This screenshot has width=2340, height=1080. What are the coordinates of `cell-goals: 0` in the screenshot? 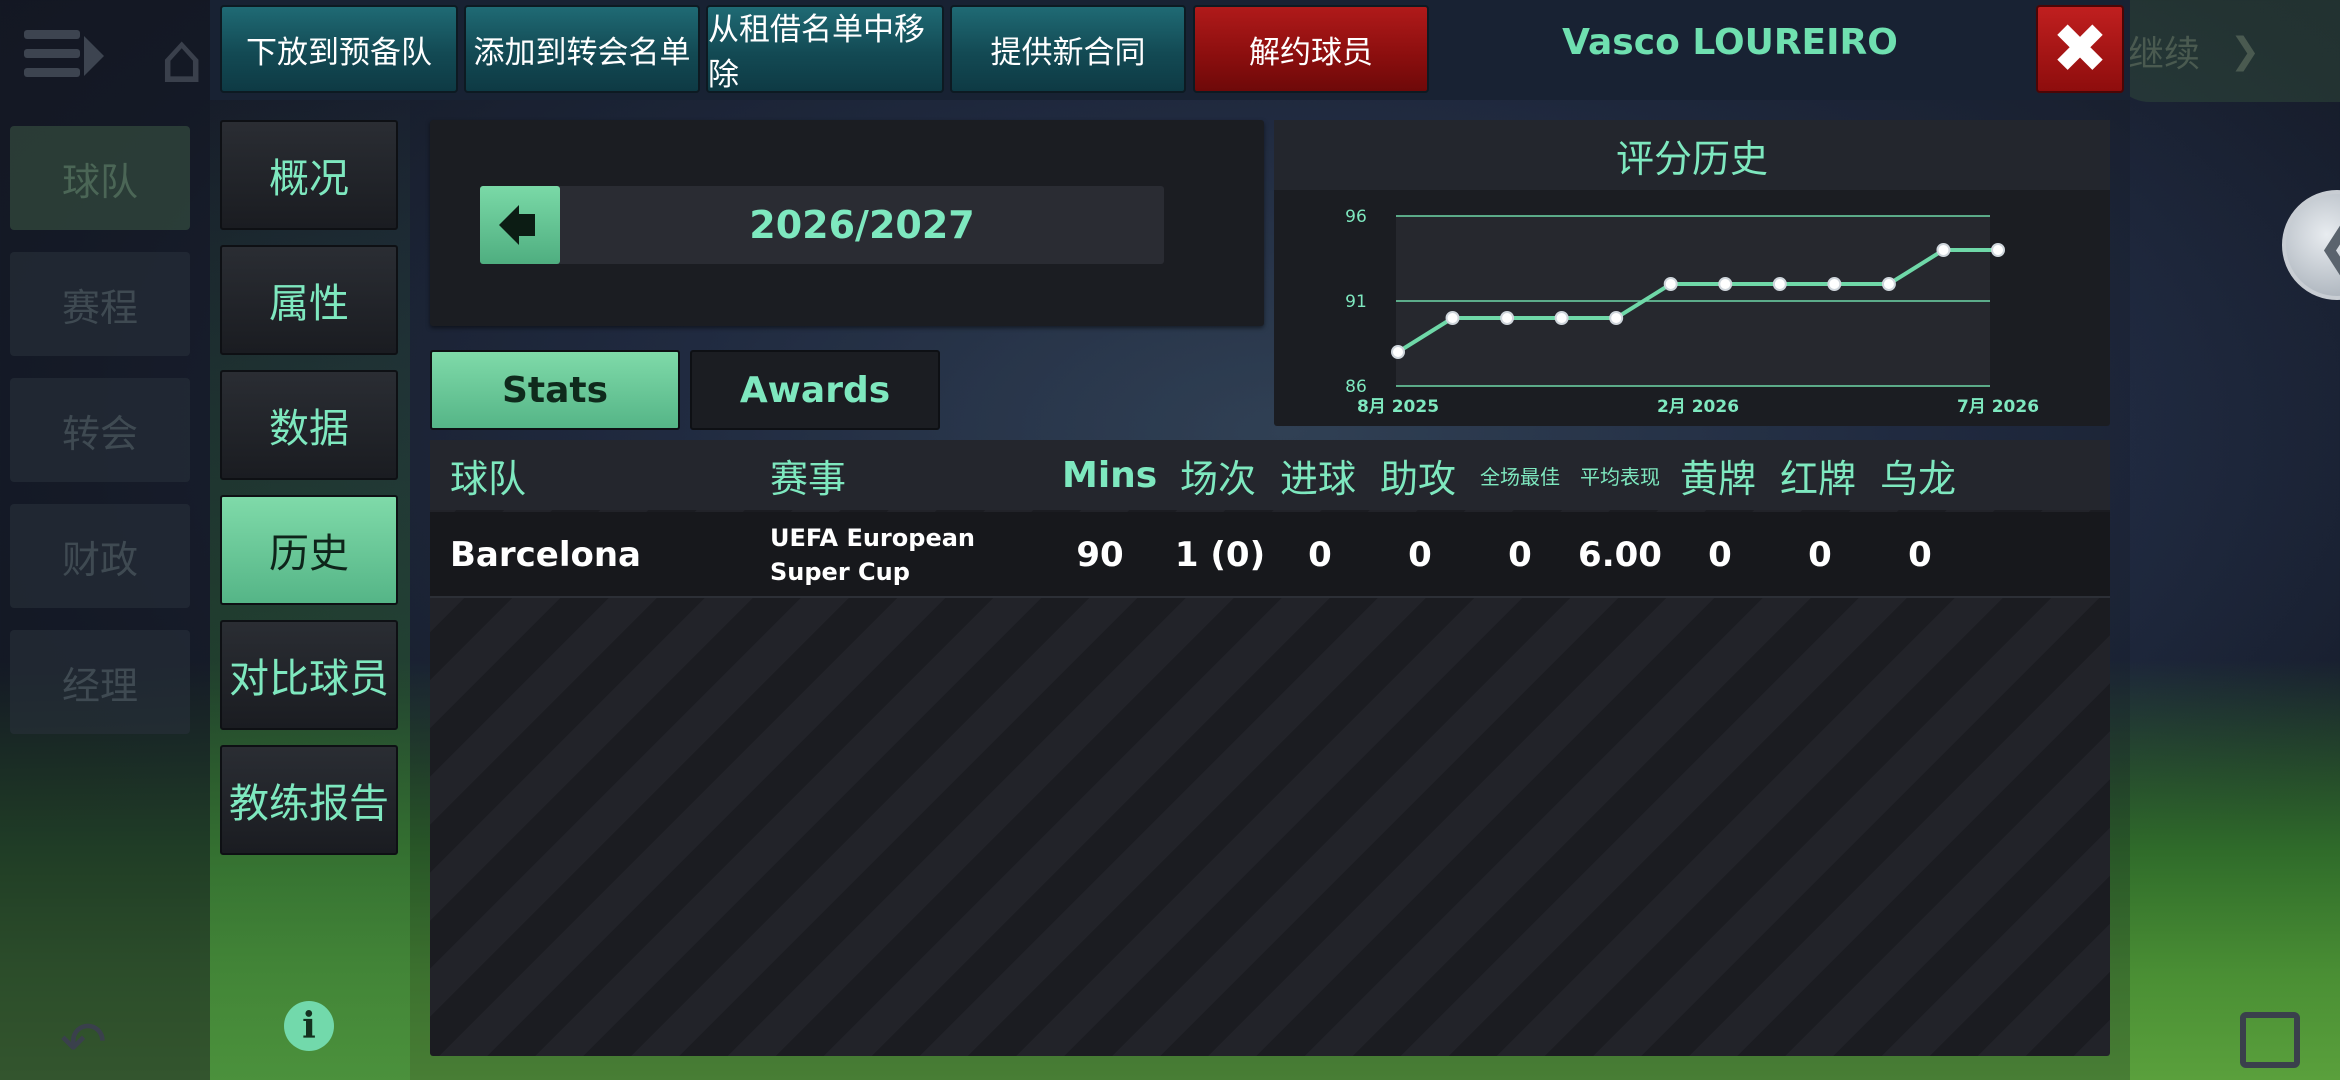 It's located at (1320, 555).